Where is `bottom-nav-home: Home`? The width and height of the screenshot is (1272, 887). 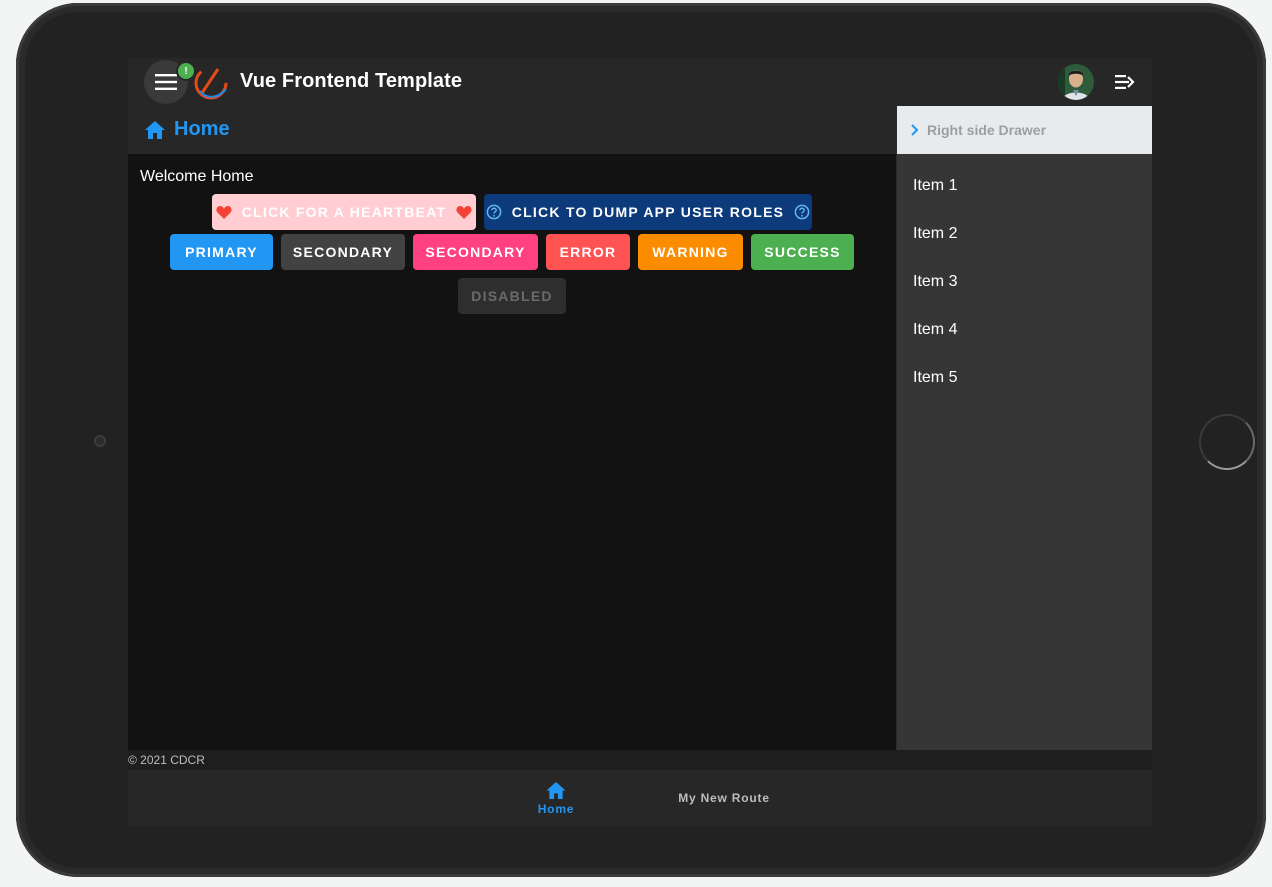 bottom-nav-home: Home is located at coordinates (556, 798).